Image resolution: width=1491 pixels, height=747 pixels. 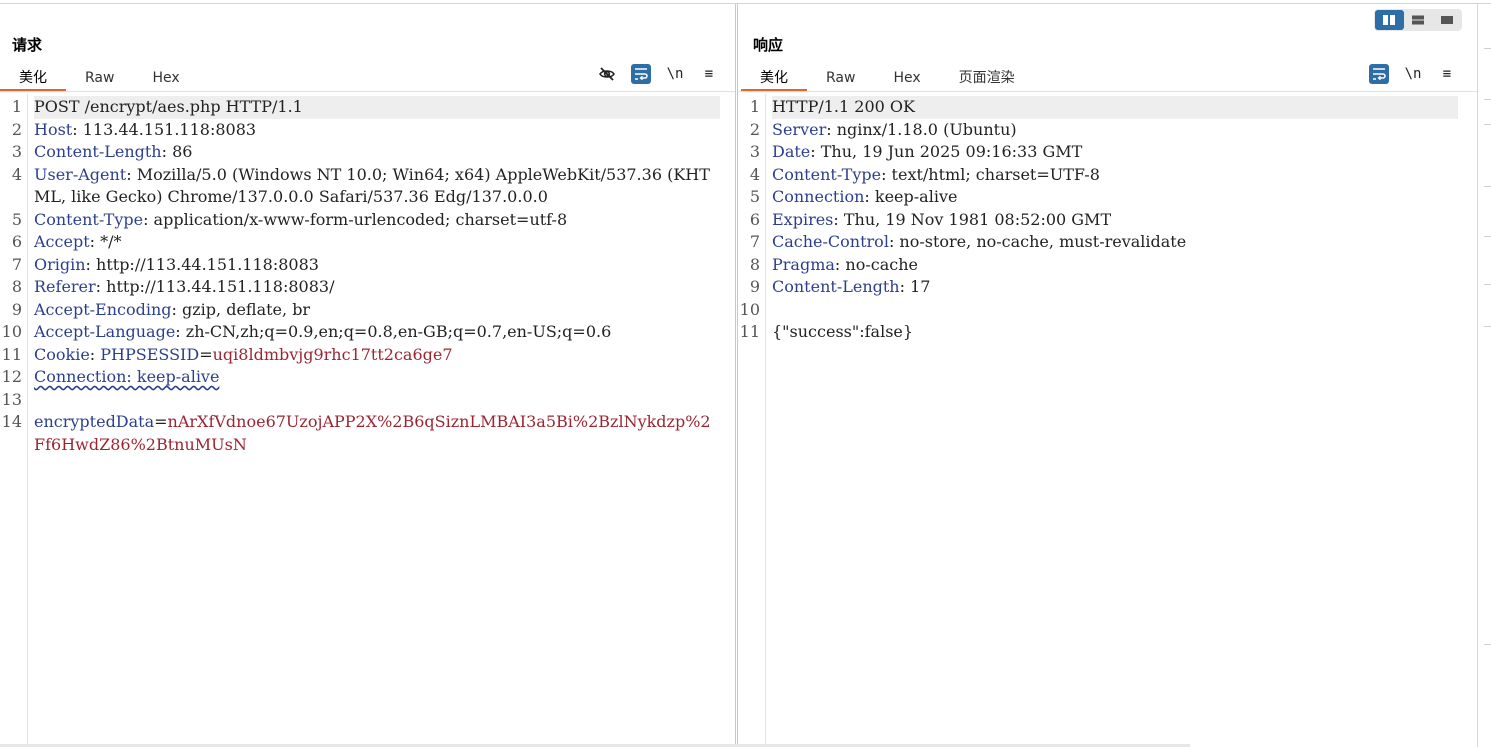 What do you see at coordinates (11, 399) in the screenshot?
I see `line-number: 13` at bounding box center [11, 399].